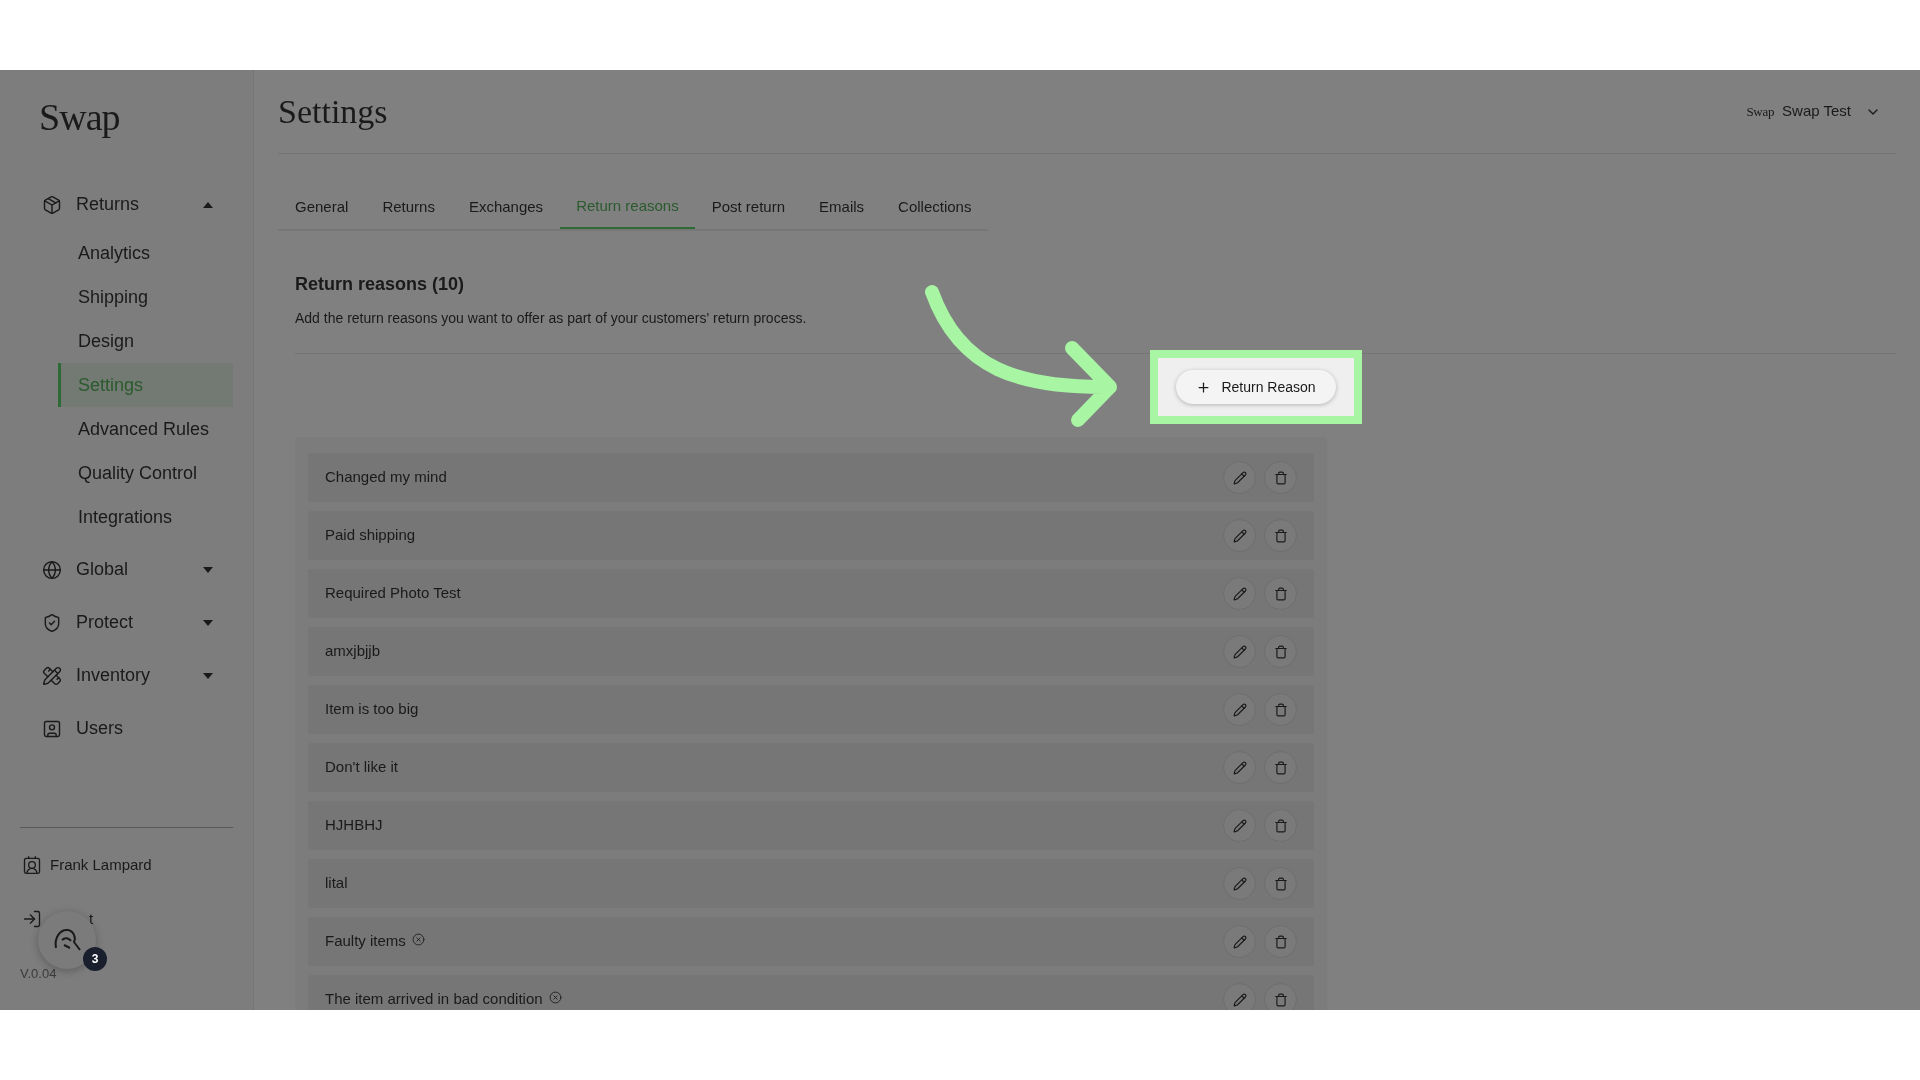  I want to click on reason-label: amxjbjjb, so click(353, 651).